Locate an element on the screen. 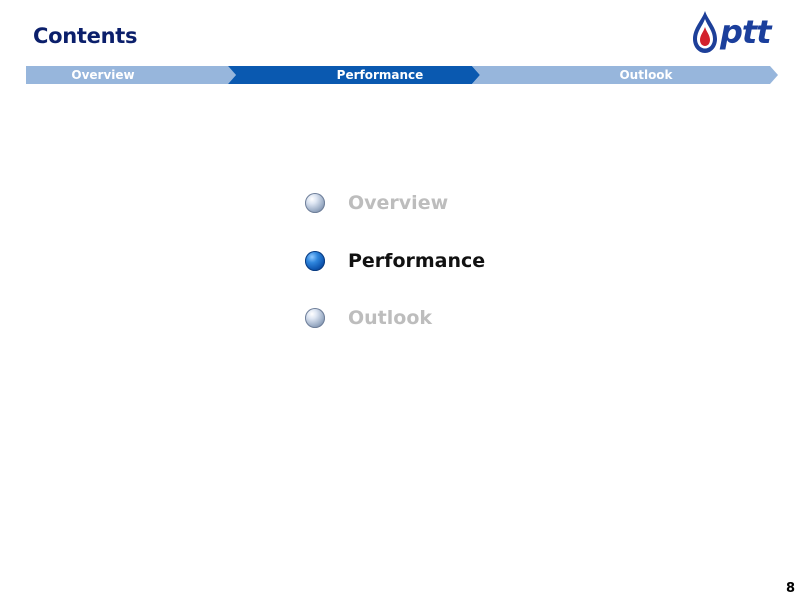 The height and width of the screenshot is (600, 800). agenda-list: Overview Performance Outlook is located at coordinates (454, 272).